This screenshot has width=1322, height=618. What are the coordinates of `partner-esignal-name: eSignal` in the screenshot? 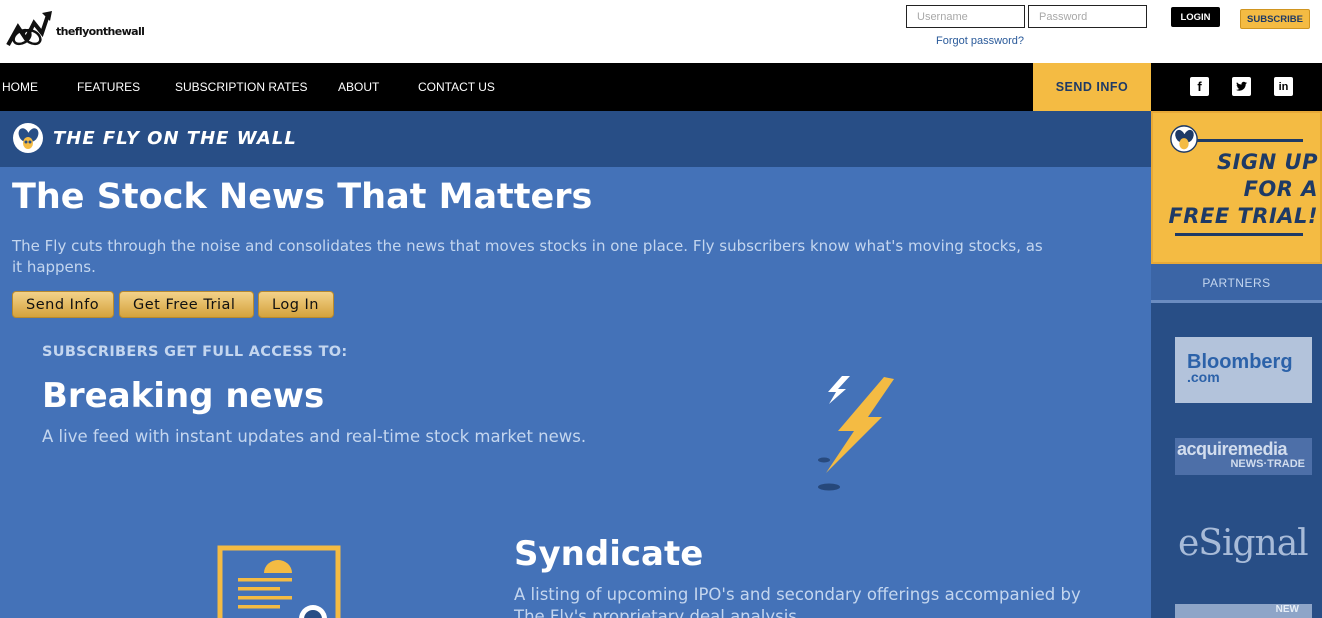 It's located at (1243, 543).